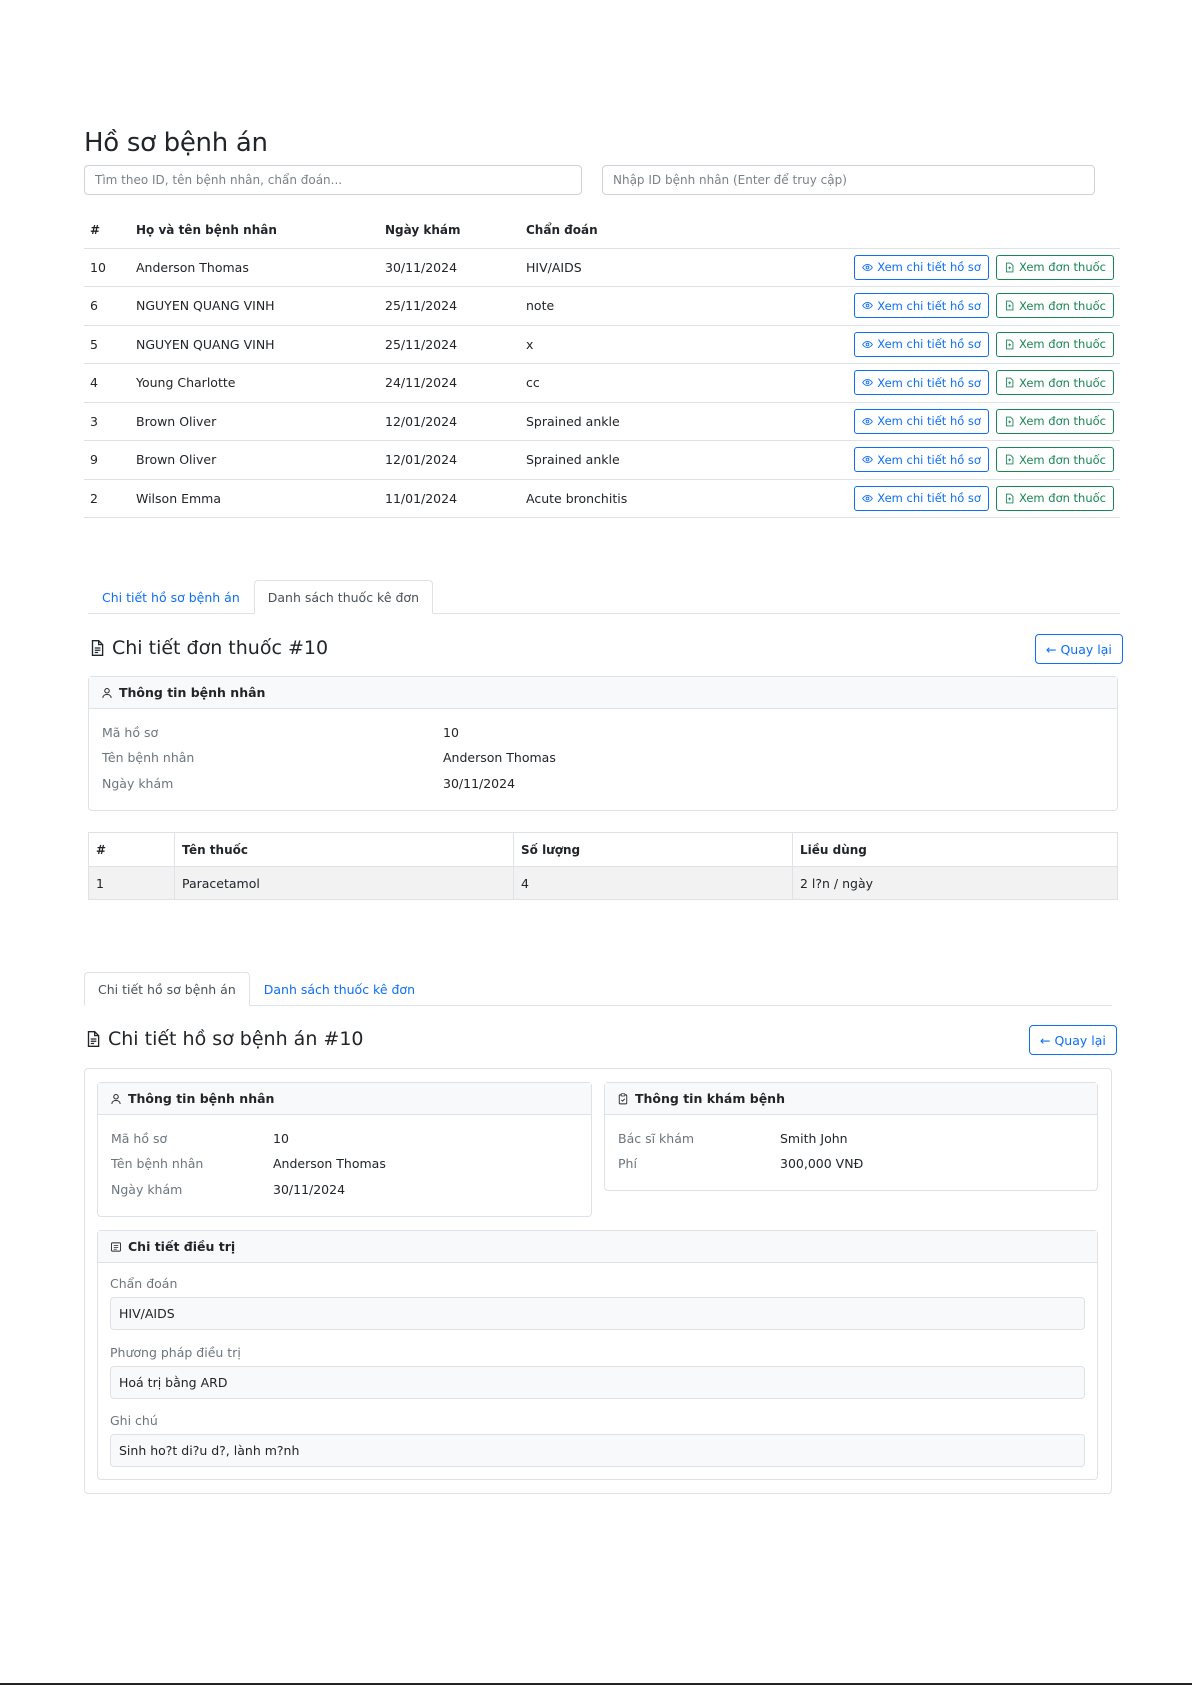  I want to click on diagnosis-field: HIV/AIDS, so click(597, 1313).